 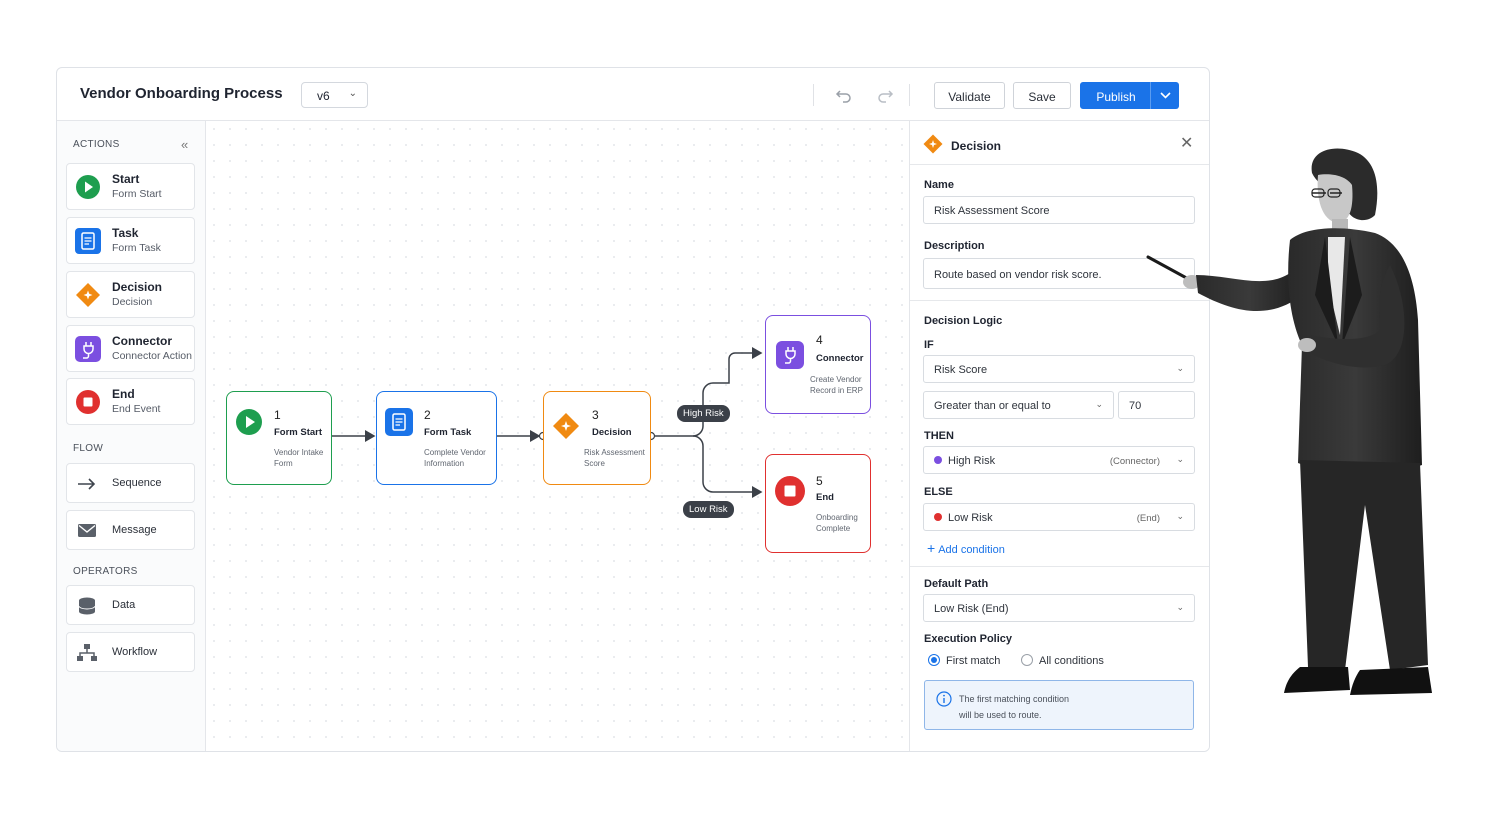 I want to click on validate-button: Validate, so click(x=969, y=95).